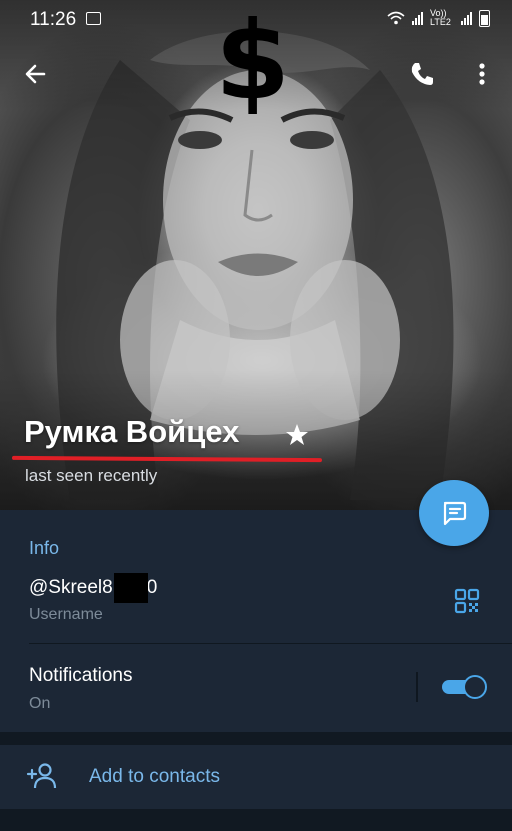  Describe the element at coordinates (36, 74) in the screenshot. I see `arrow-left-icon` at that location.